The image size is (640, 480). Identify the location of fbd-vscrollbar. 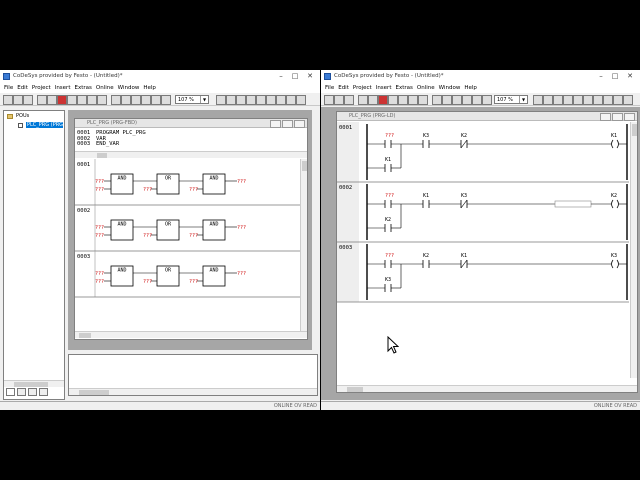
(303, 245).